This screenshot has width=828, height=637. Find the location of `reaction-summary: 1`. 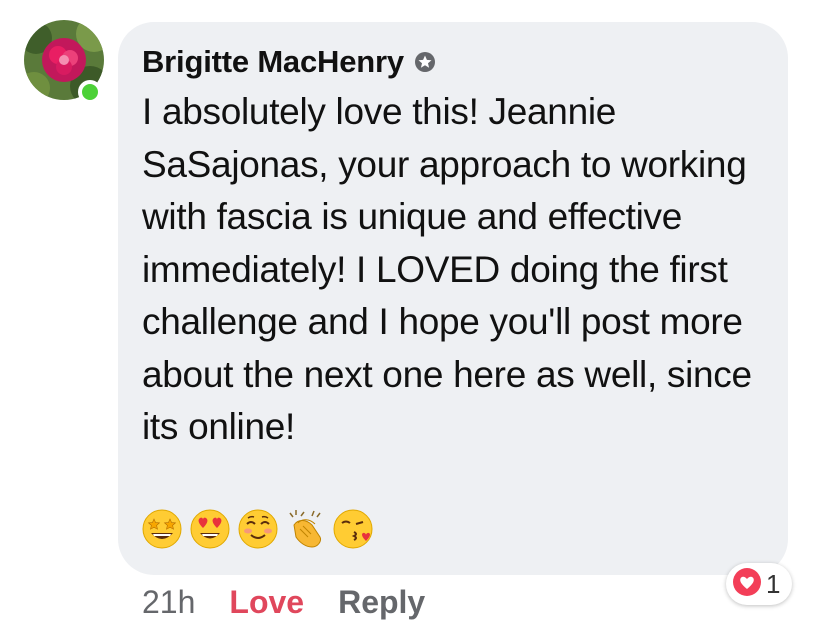

reaction-summary: 1 is located at coordinates (759, 584).